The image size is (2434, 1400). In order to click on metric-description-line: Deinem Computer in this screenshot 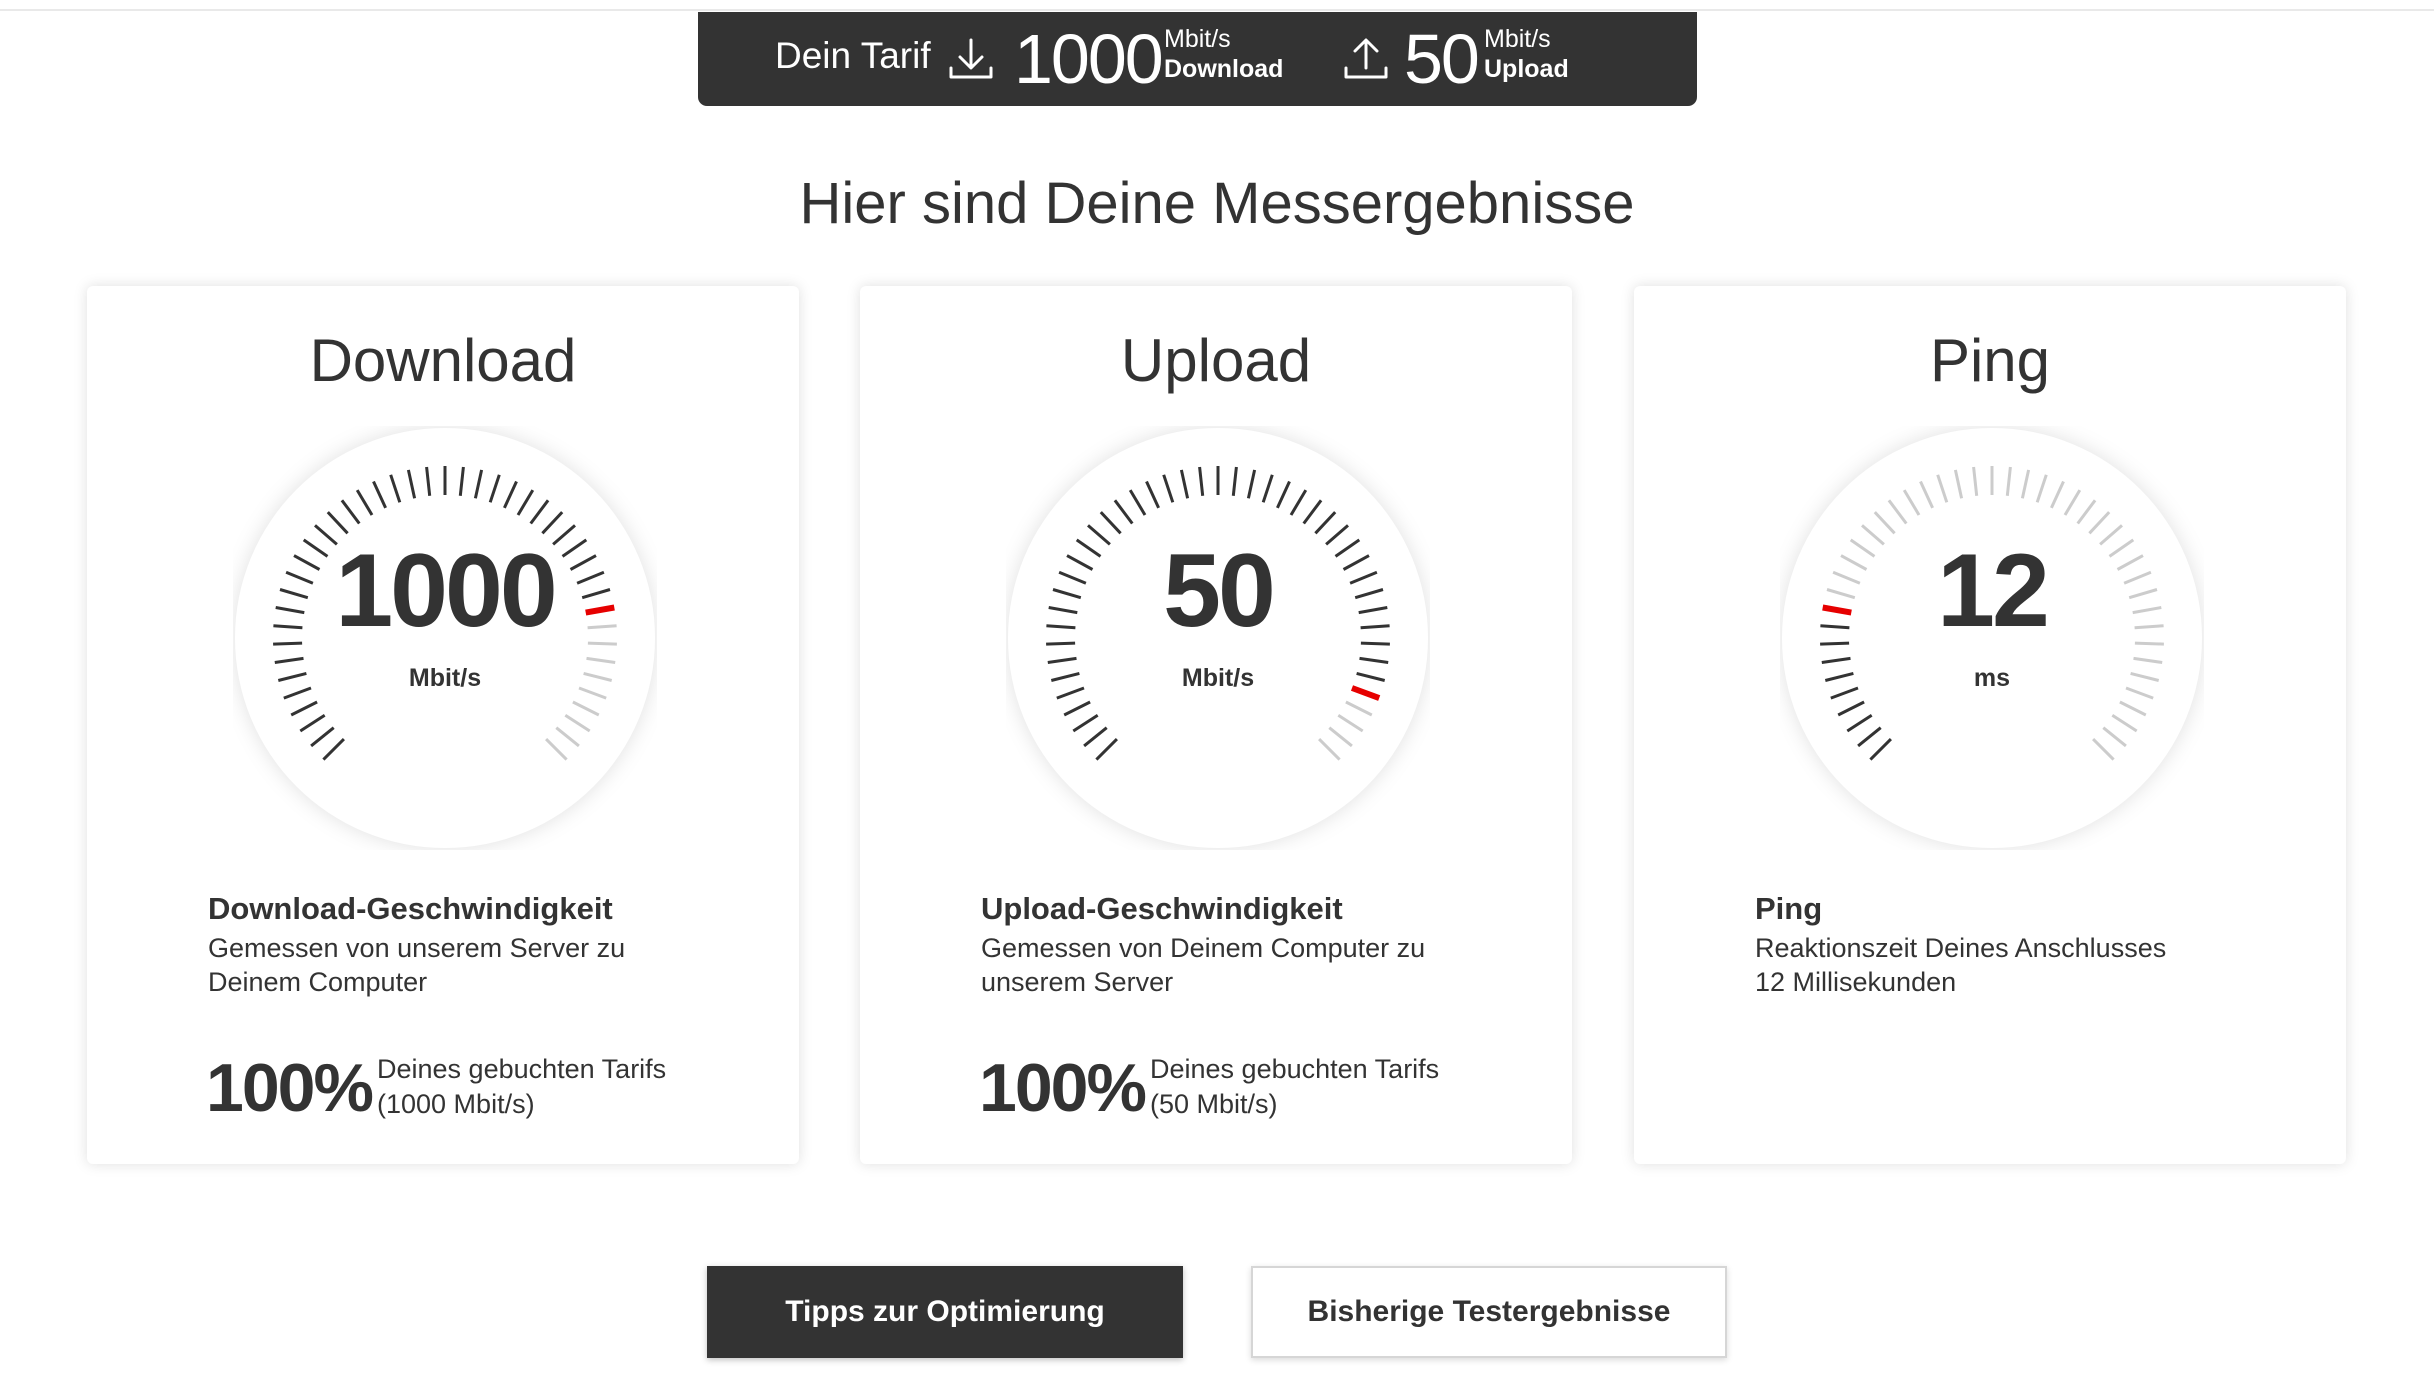, I will do `click(318, 982)`.